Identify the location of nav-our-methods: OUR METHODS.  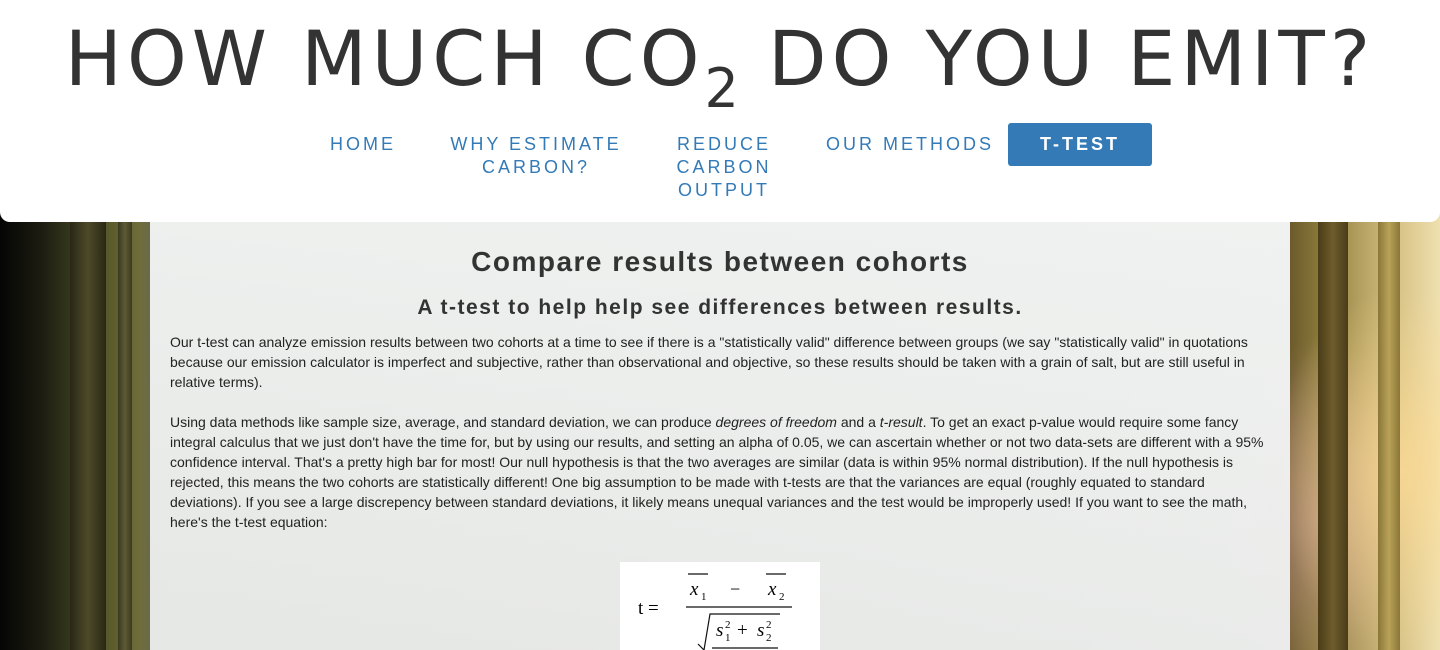
(910, 144).